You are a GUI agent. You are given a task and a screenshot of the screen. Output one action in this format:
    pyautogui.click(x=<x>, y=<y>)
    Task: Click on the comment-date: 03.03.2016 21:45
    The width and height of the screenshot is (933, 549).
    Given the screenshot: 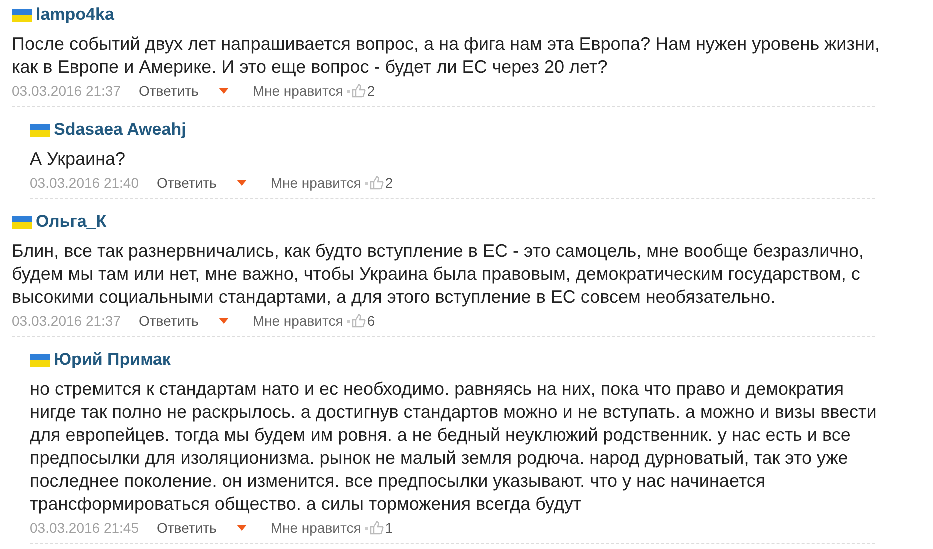 What is the action you would take?
    pyautogui.click(x=84, y=528)
    